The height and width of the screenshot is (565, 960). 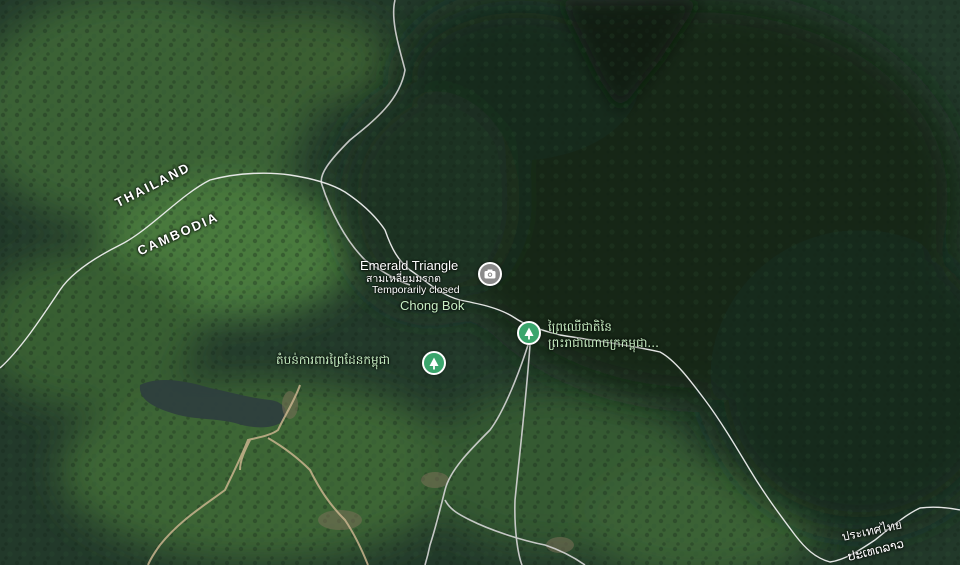 I want to click on khmer-forest-2-pin, so click(x=434, y=363).